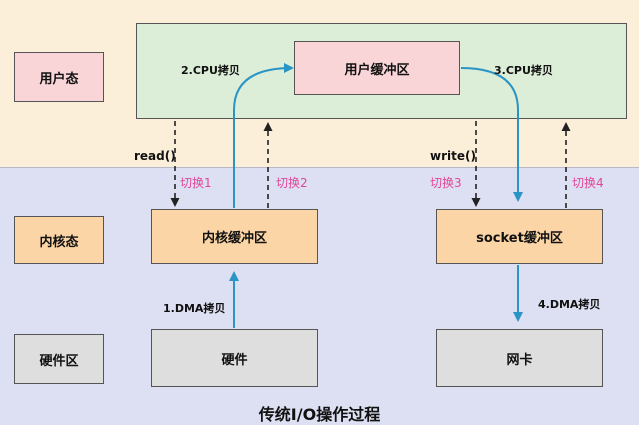  I want to click on read-call-label: read(), so click(155, 156).